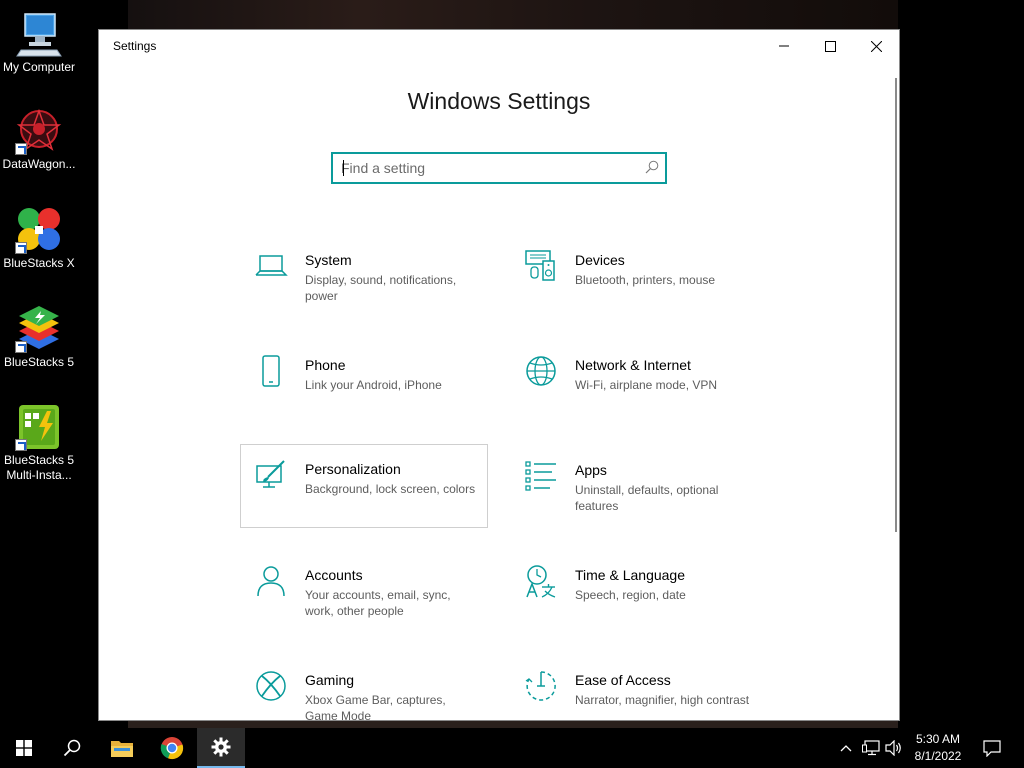  What do you see at coordinates (645, 280) in the screenshot?
I see `category-description: Bluetooth, printers, mouse` at bounding box center [645, 280].